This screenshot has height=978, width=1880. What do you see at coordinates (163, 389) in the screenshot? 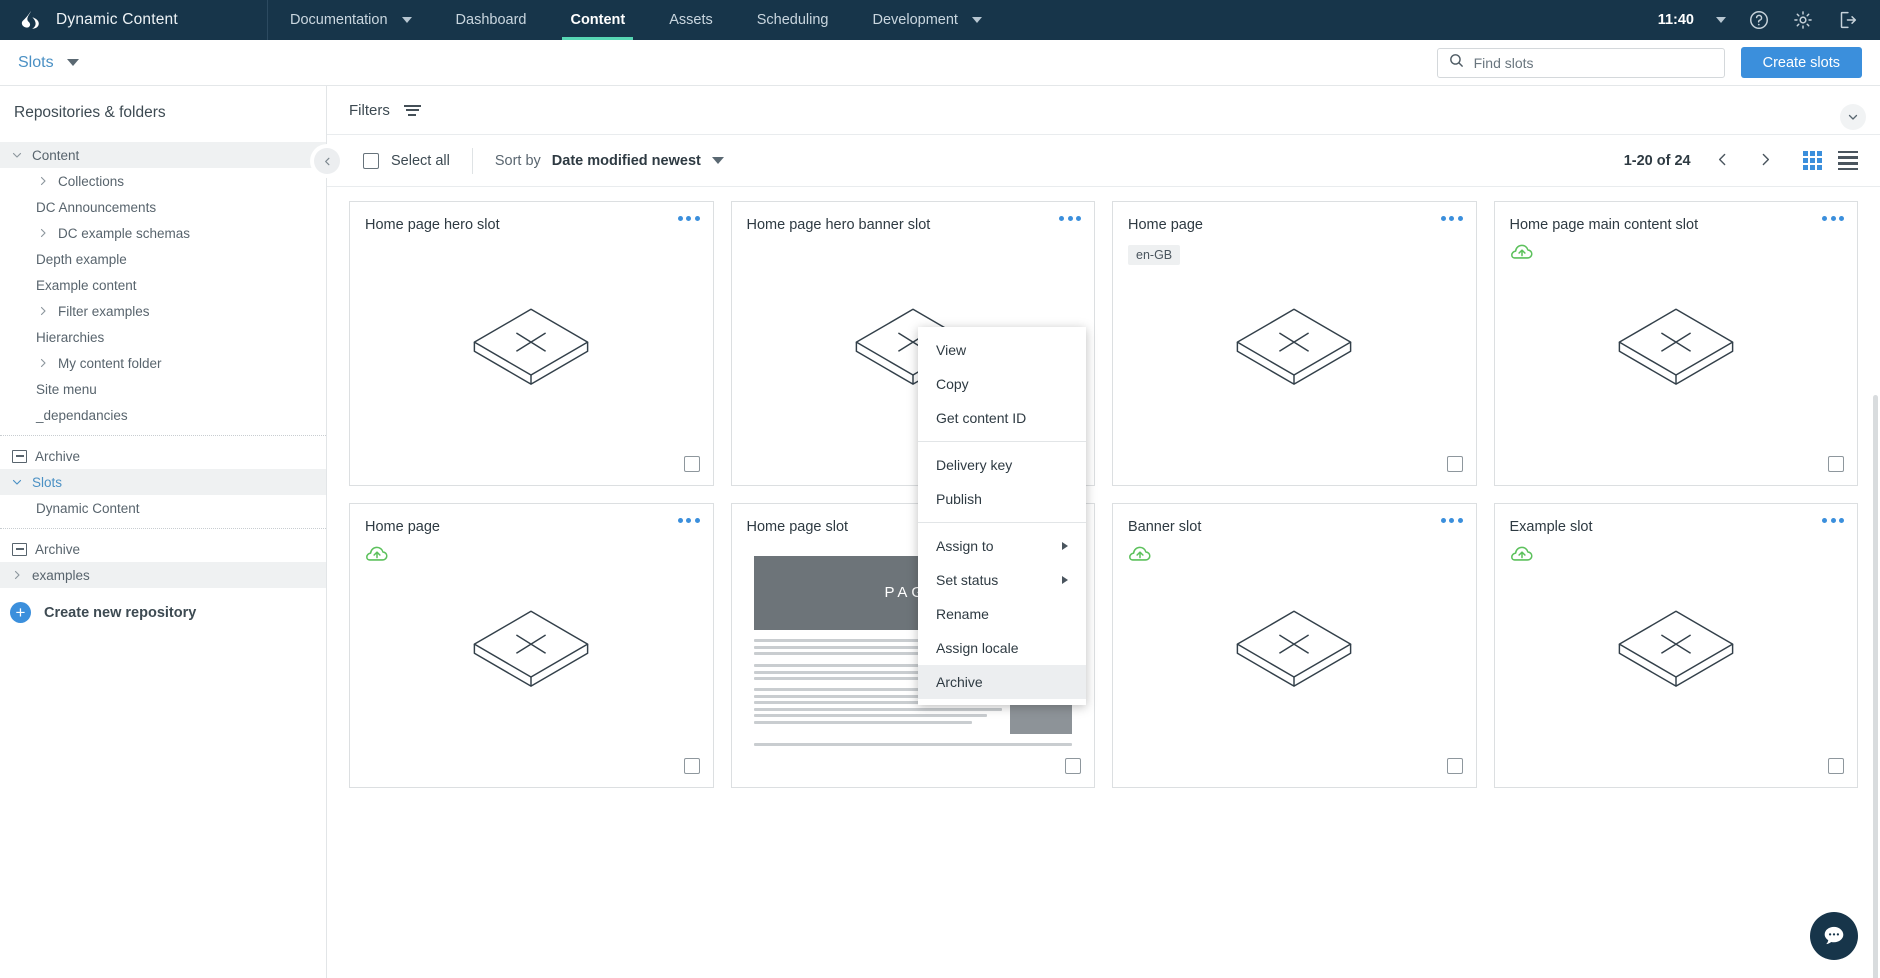
I see `sidebar-tree-item-site-menu: Site menu` at bounding box center [163, 389].